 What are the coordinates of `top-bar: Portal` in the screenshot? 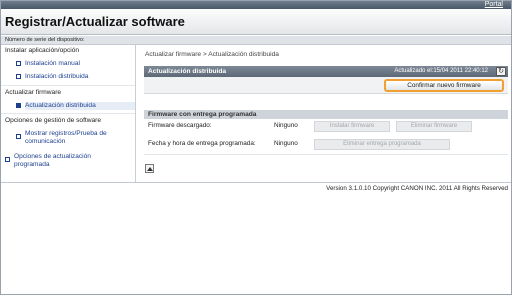 It's located at (256, 5).